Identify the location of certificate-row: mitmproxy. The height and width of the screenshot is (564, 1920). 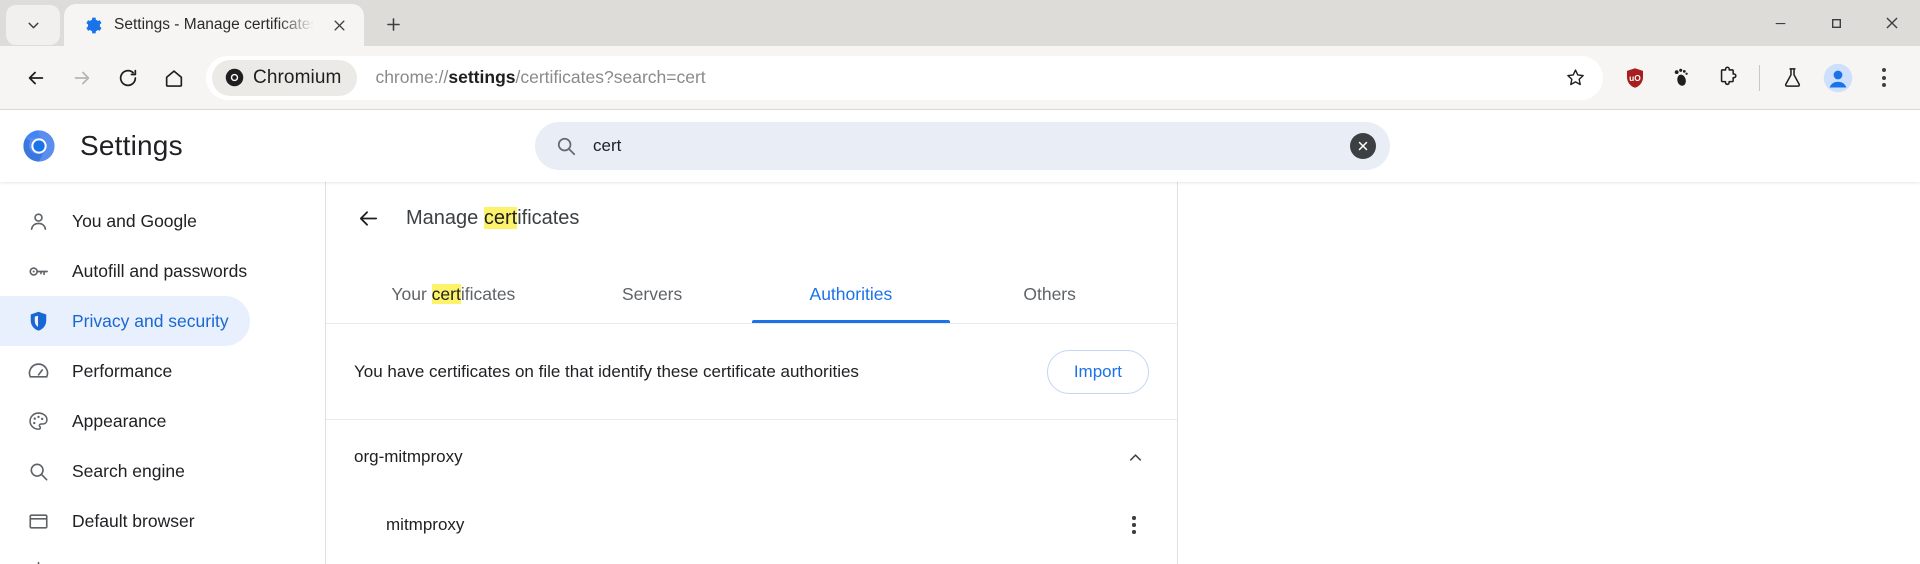
(751, 525).